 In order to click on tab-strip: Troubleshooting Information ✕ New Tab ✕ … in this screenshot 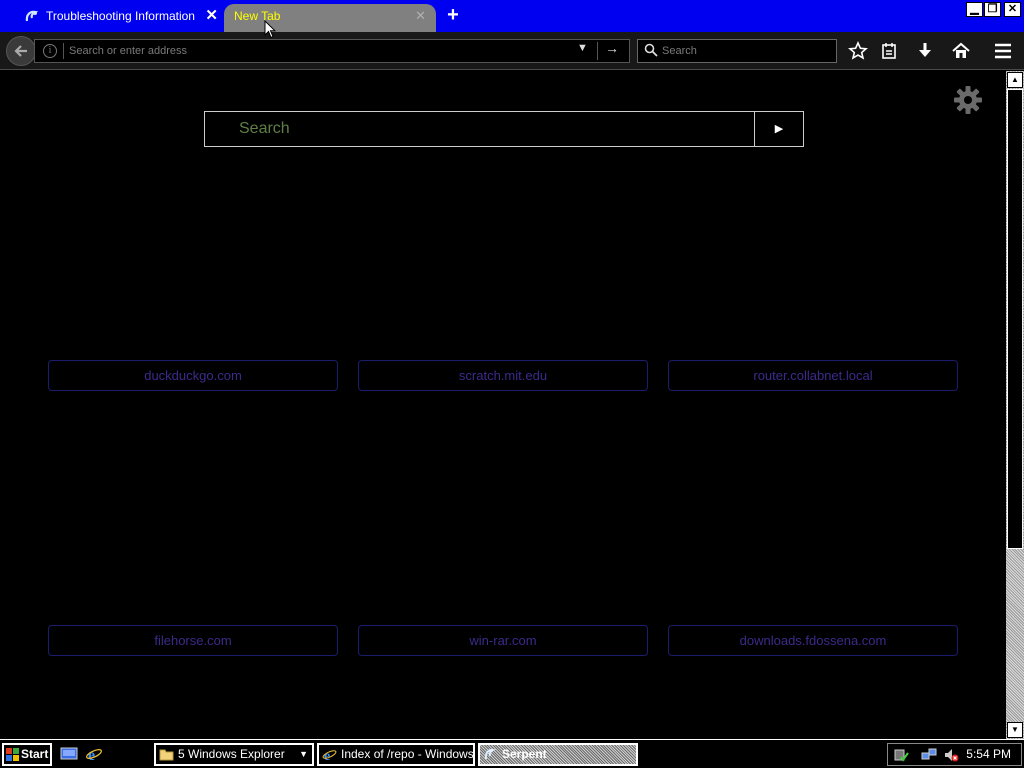, I will do `click(512, 16)`.